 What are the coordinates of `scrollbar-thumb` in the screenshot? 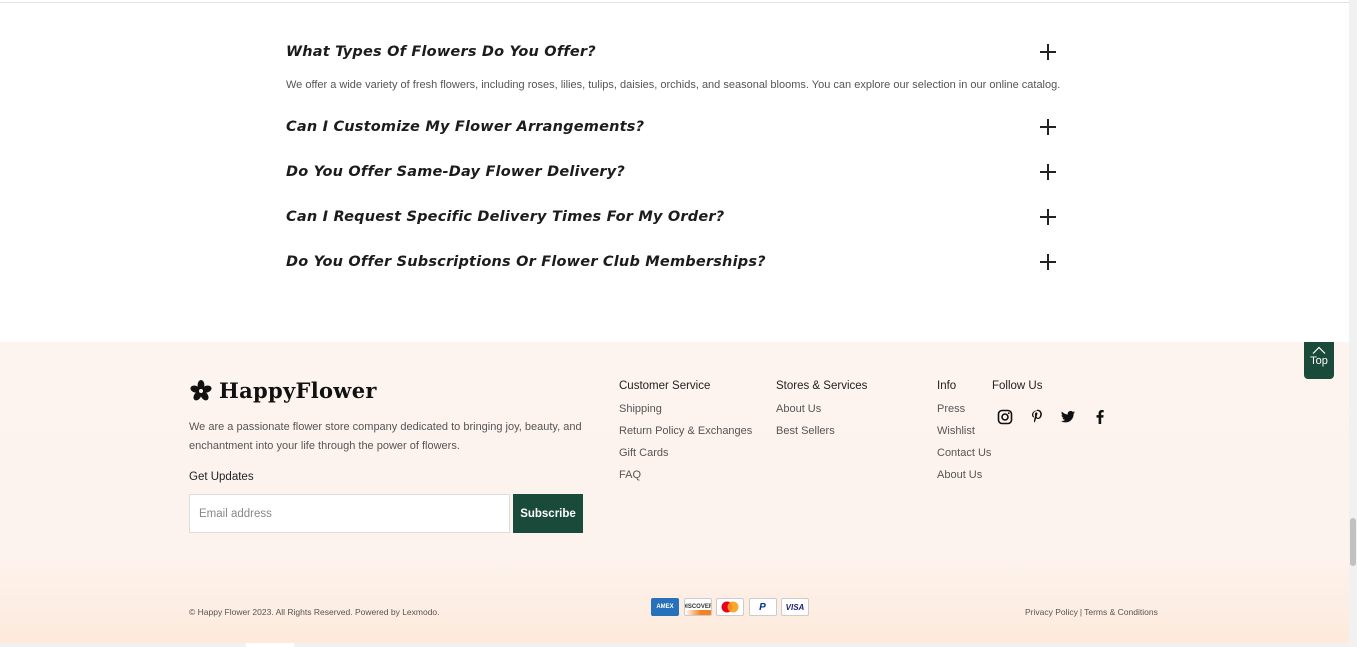 It's located at (1353, 542).